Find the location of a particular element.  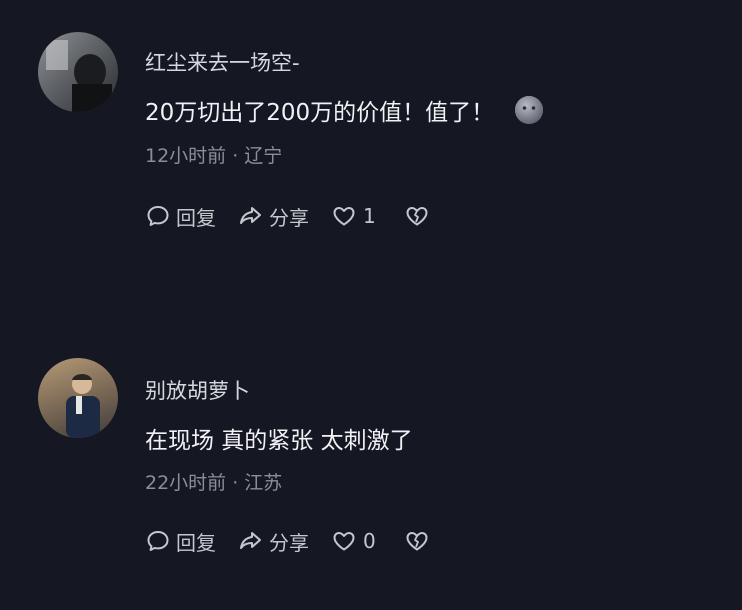

like-count: 1 is located at coordinates (369, 216).